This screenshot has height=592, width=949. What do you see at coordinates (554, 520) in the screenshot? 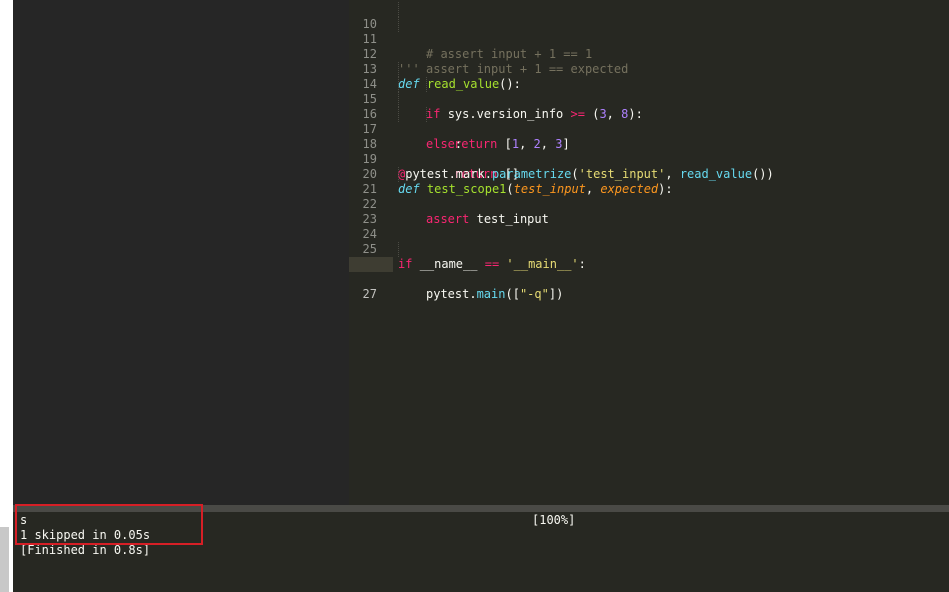
I see `output-progress: [100%]` at bounding box center [554, 520].